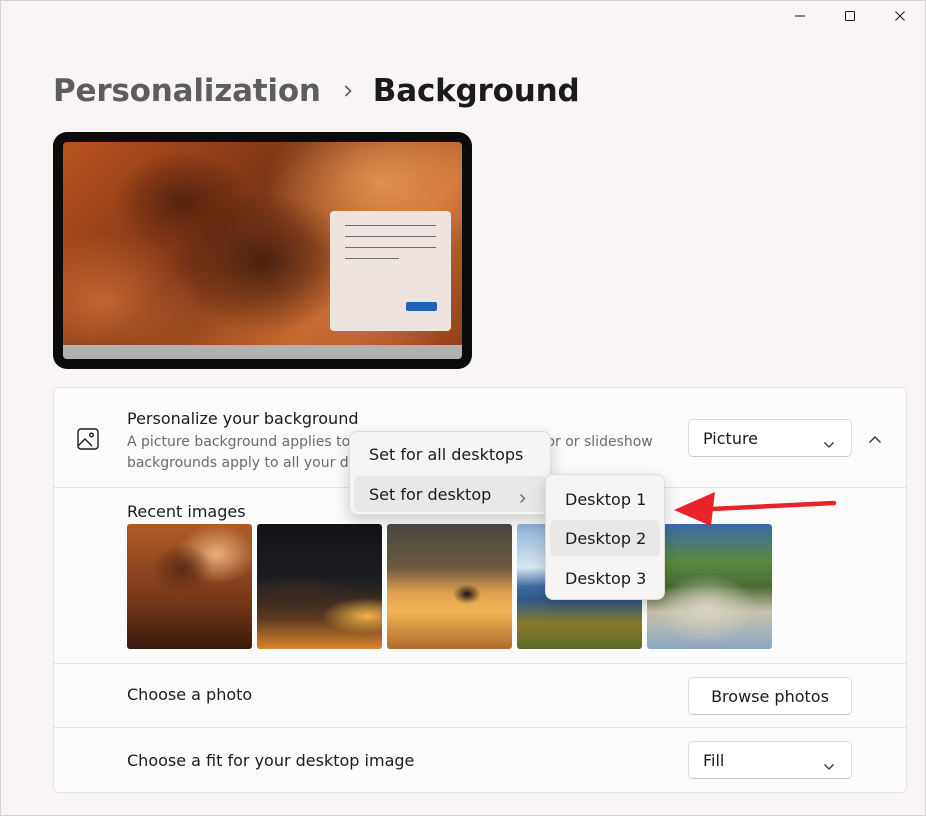 The height and width of the screenshot is (816, 926). I want to click on preview-taskbar, so click(262, 352).